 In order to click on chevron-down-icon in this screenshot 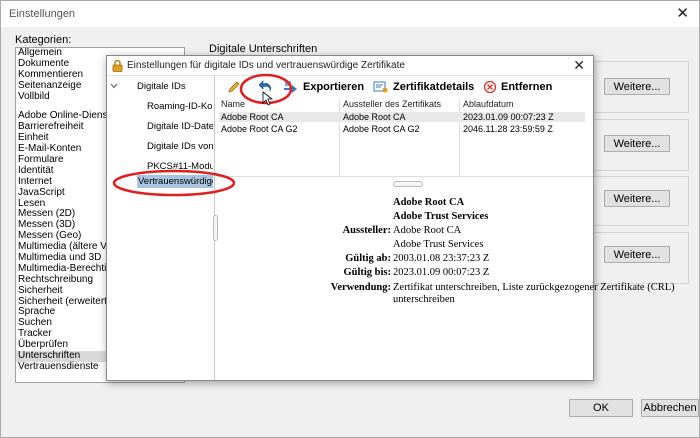, I will do `click(114, 86)`.